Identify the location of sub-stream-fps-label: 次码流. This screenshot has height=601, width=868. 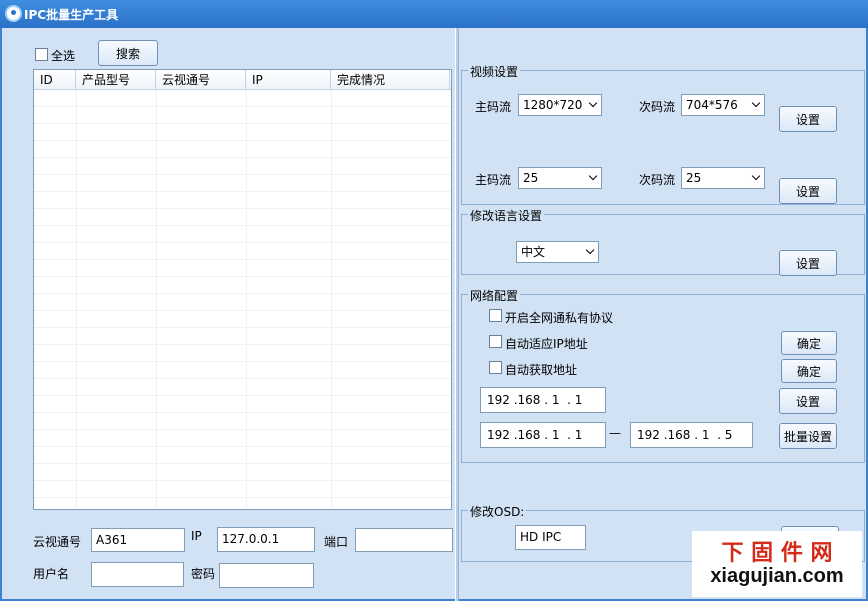
(657, 180).